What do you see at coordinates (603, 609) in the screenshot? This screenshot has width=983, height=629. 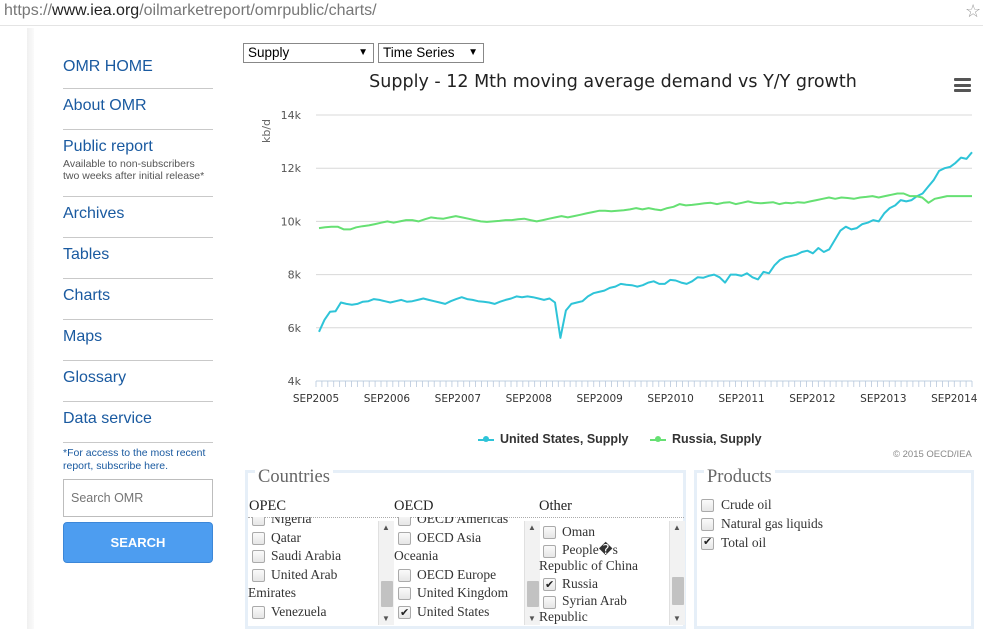 I see `list-item: Syrian Arab Republic` at bounding box center [603, 609].